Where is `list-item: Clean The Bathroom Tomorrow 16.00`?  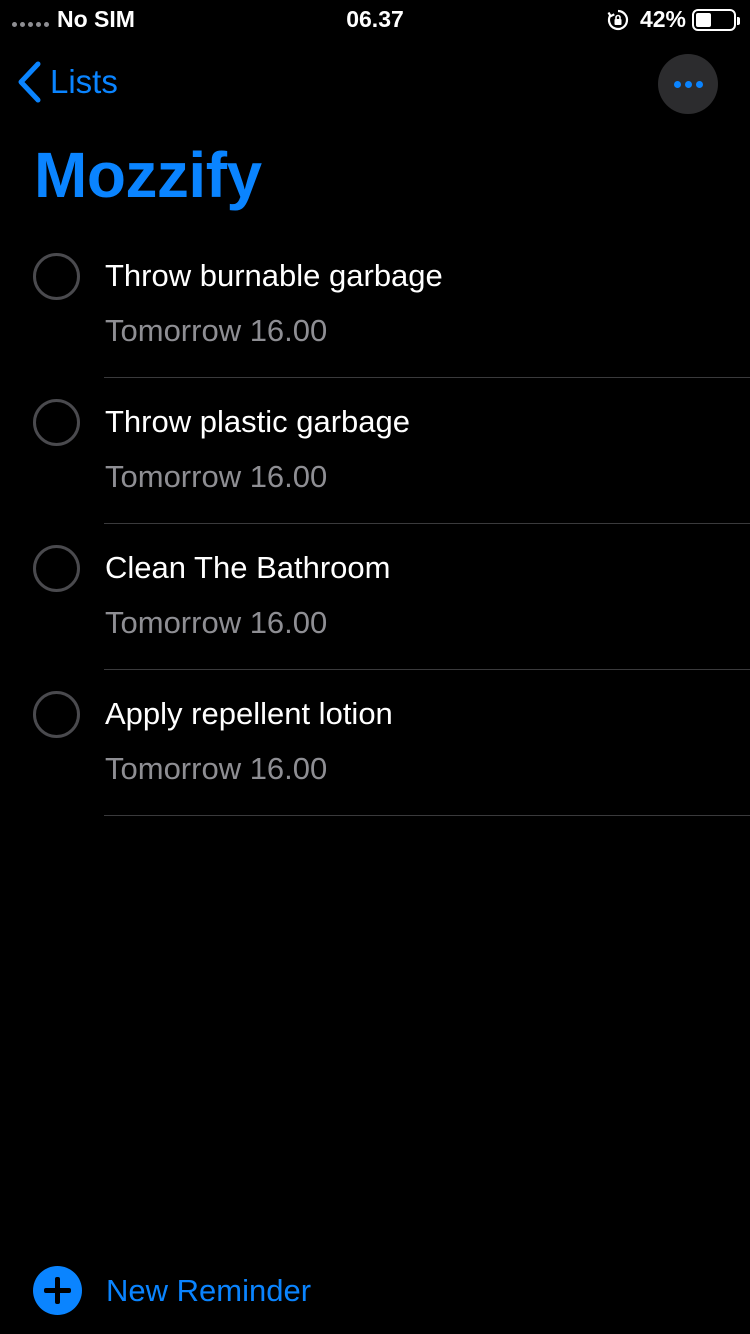 list-item: Clean The Bathroom Tomorrow 16.00 is located at coordinates (375, 597).